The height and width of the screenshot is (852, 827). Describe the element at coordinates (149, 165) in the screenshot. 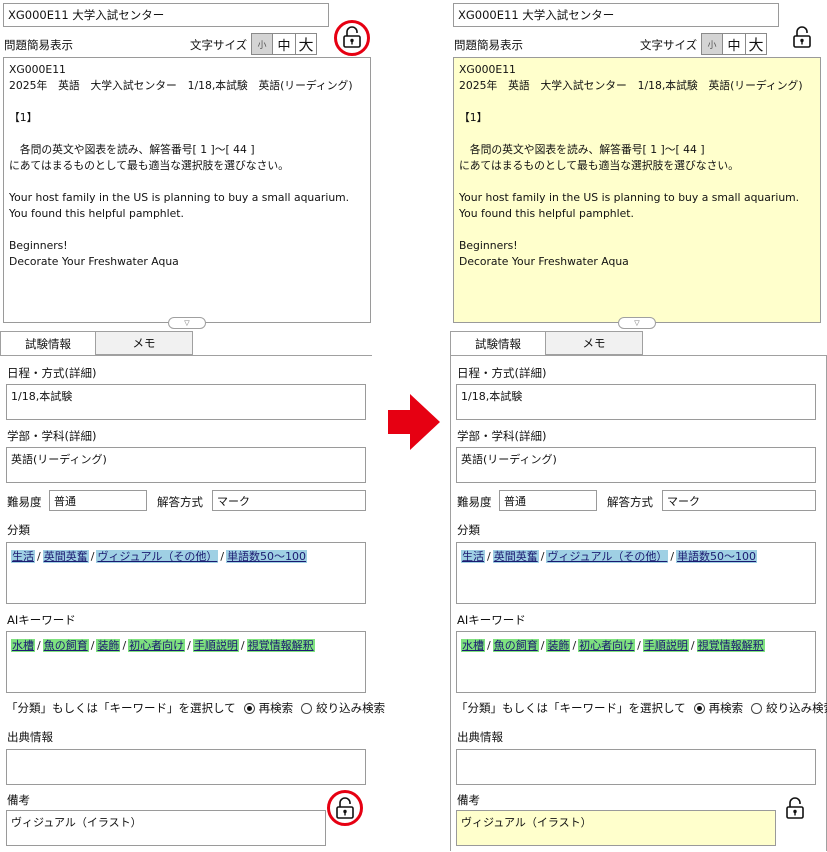

I see `question-line: にあてはまるものとして最も適当な選択肢を選びなさい。` at that location.